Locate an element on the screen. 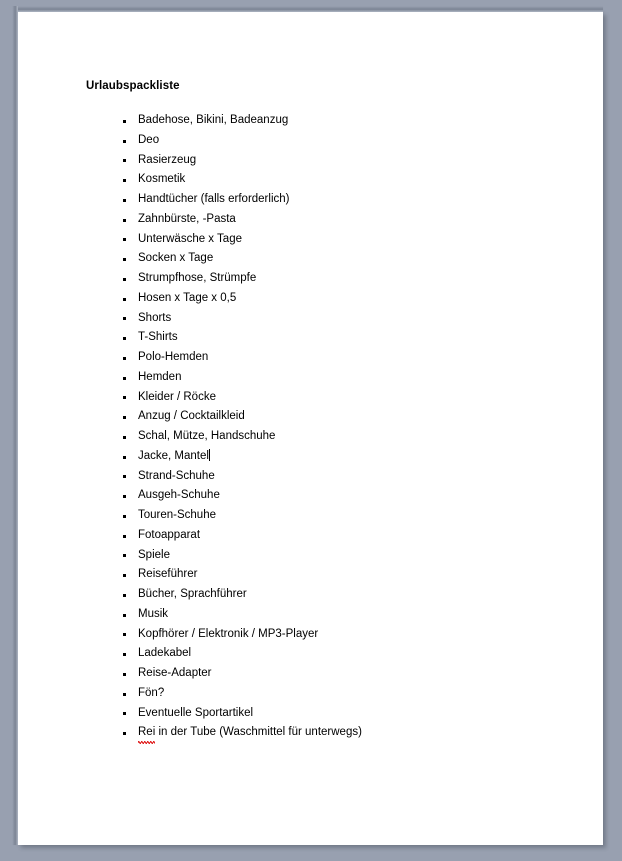  list-item: Strumpfhose, Strümpfe is located at coordinates (310, 279).